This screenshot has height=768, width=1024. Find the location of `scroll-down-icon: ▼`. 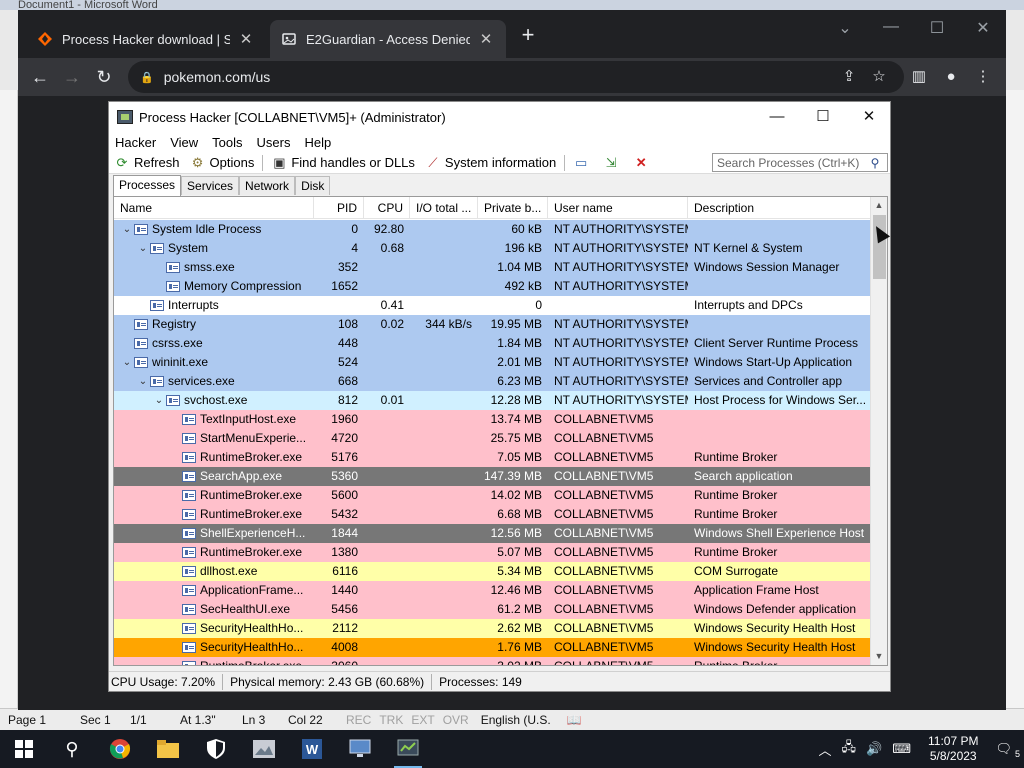

scroll-down-icon: ▼ is located at coordinates (879, 656).